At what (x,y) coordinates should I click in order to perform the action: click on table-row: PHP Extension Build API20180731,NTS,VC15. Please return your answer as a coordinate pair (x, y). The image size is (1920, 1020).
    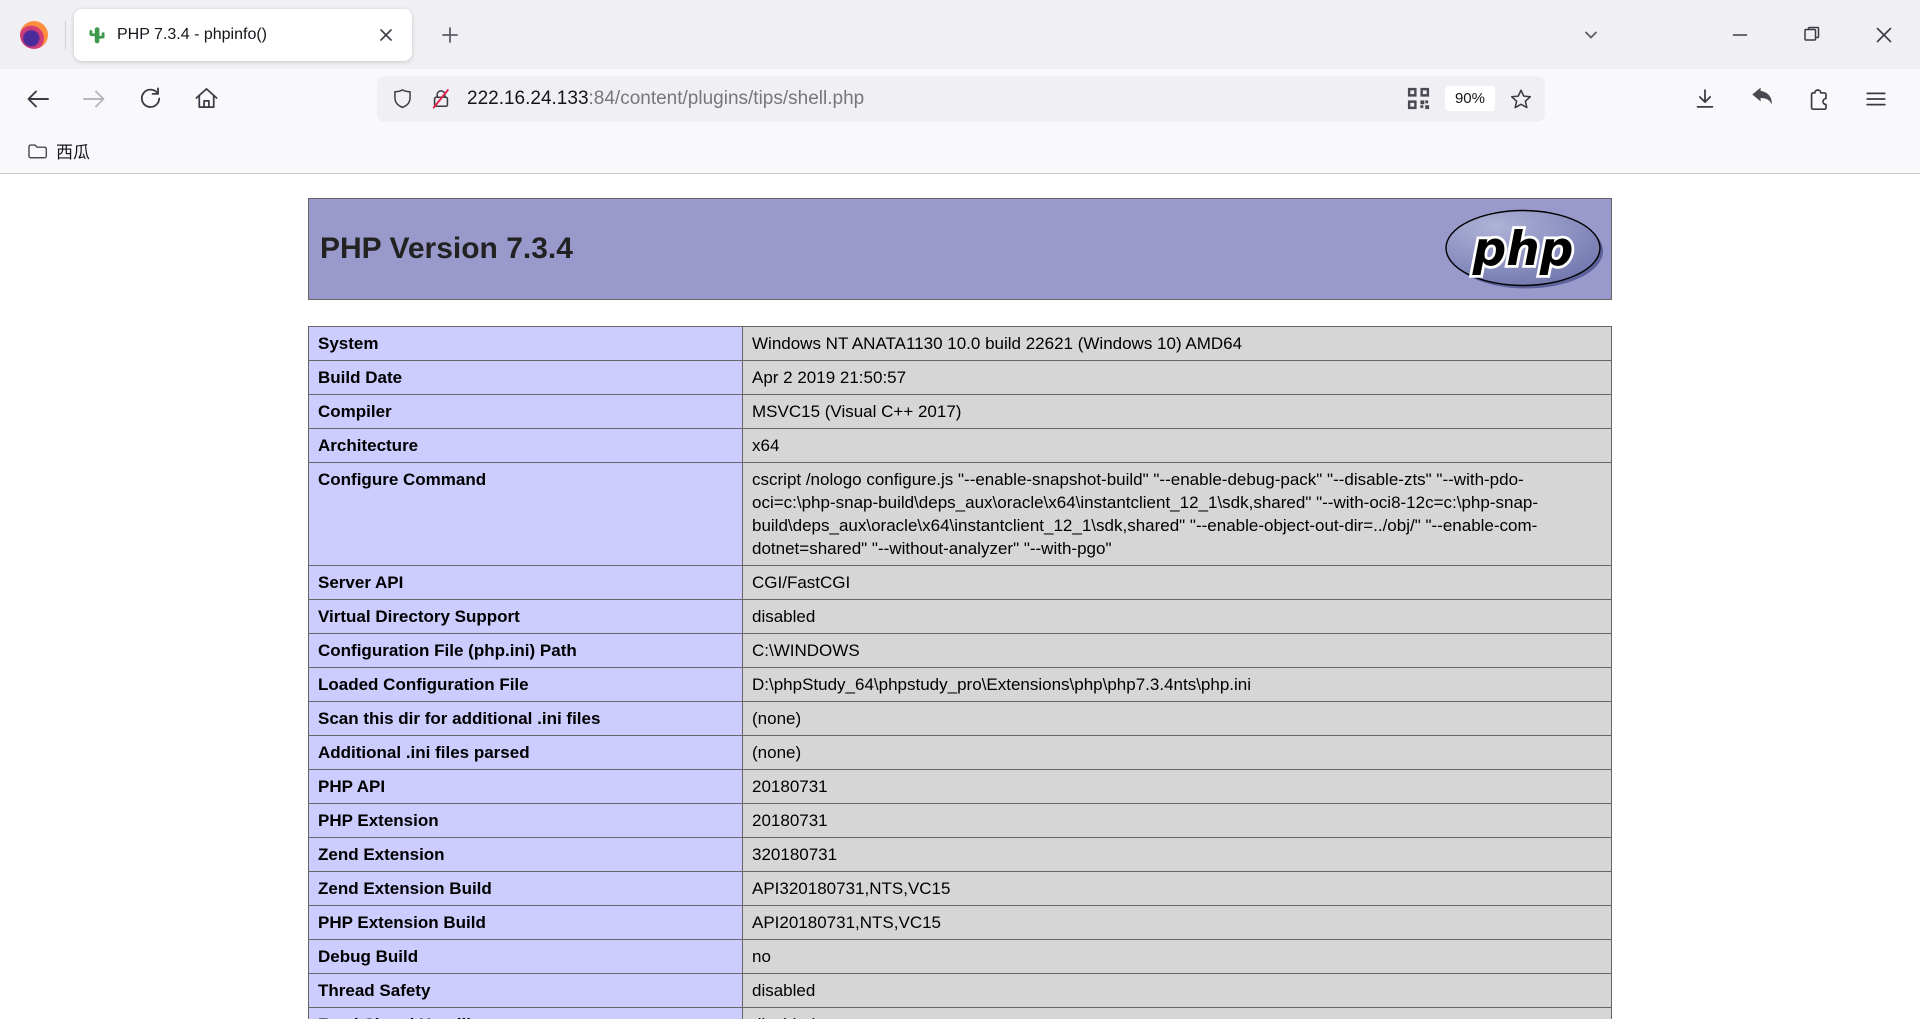
    Looking at the image, I should click on (960, 922).